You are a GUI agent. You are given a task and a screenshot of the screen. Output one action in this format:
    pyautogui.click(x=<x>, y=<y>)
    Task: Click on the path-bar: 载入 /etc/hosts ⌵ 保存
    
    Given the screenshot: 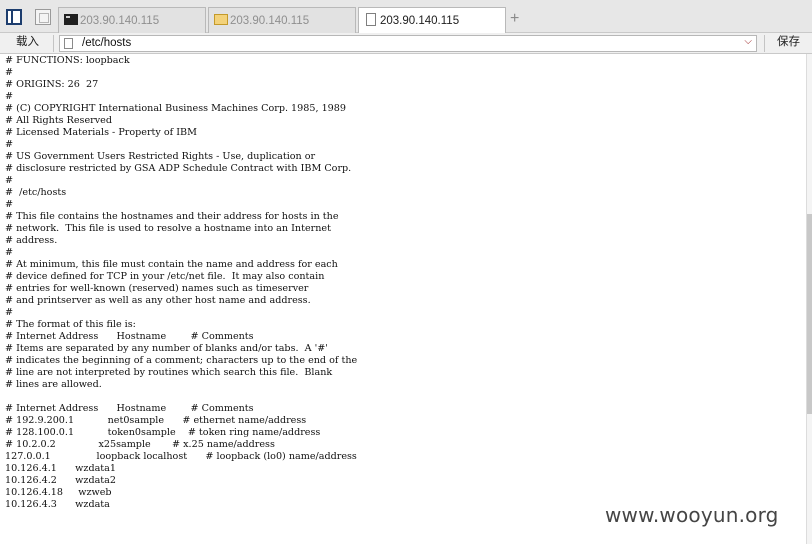 What is the action you would take?
    pyautogui.click(x=406, y=43)
    